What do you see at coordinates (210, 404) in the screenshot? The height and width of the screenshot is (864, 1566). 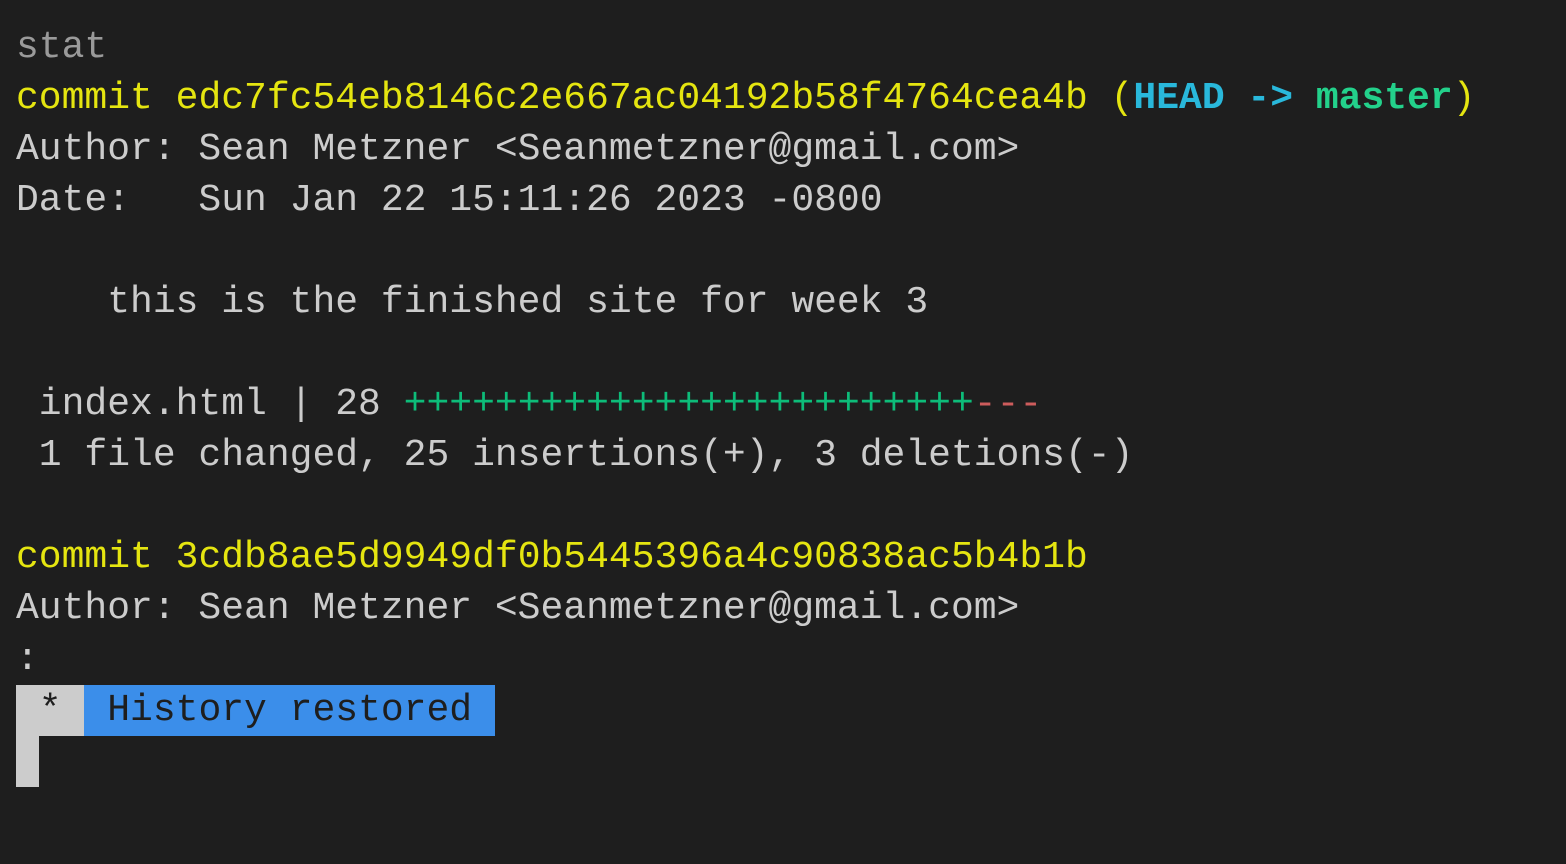 I see `diffstat-file: index.html | 28` at bounding box center [210, 404].